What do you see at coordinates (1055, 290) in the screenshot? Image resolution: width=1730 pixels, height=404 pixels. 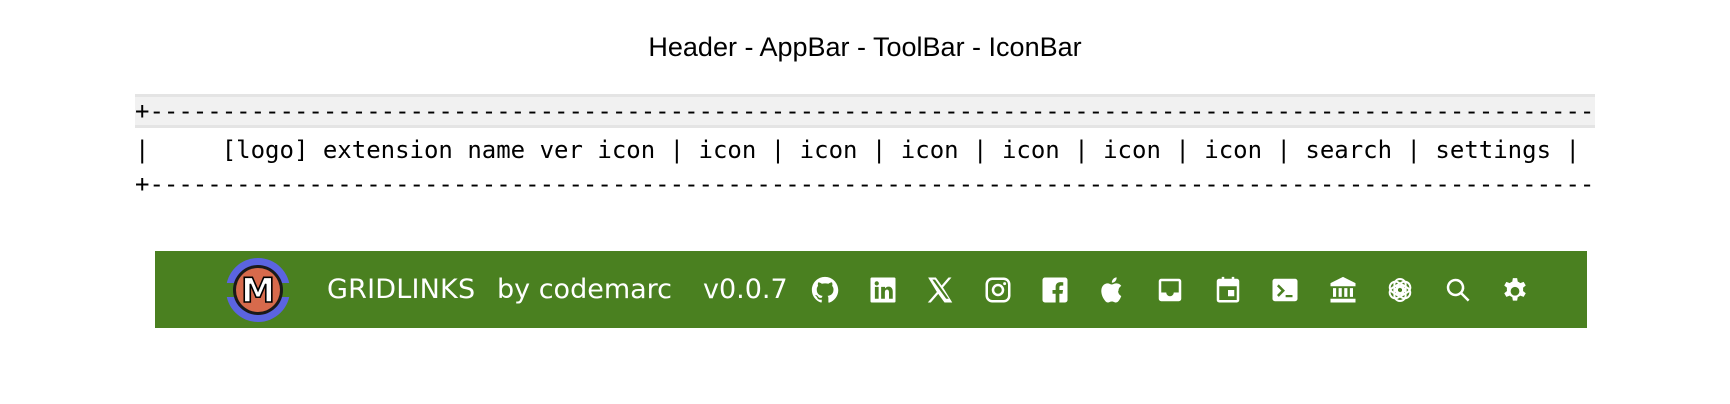 I see `facebook-icon` at bounding box center [1055, 290].